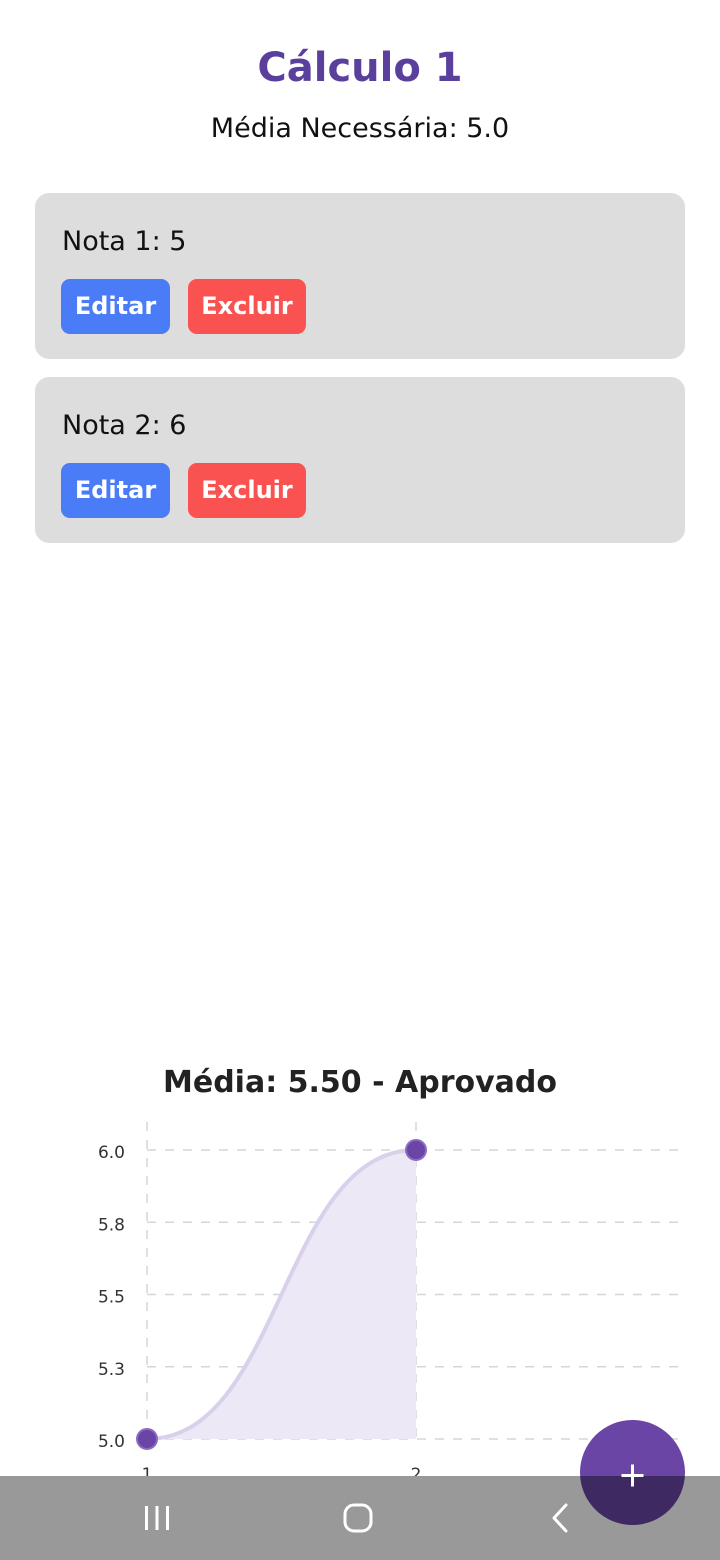  I want to click on home-icon, so click(358, 1518).